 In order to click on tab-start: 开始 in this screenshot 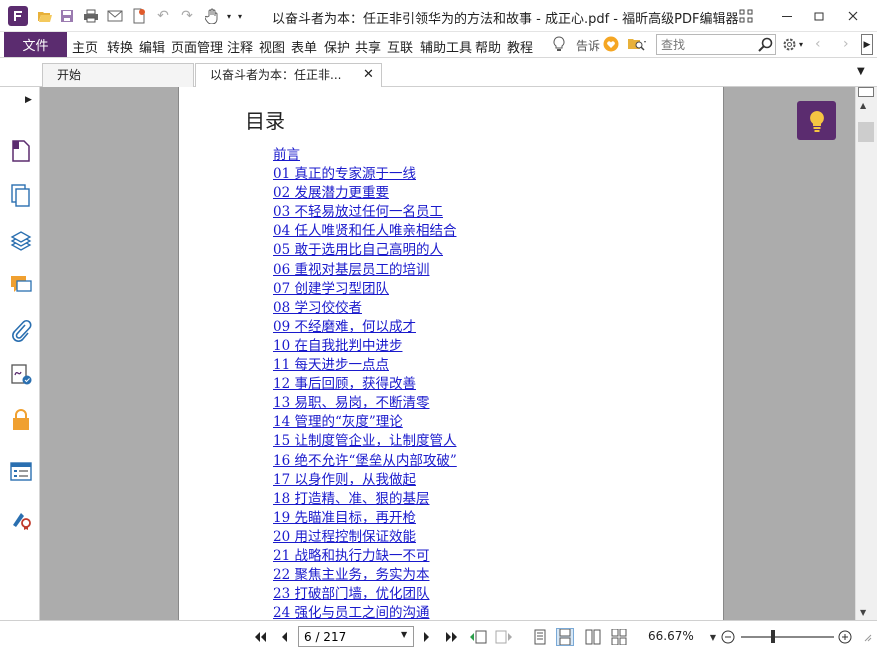, I will do `click(118, 75)`.